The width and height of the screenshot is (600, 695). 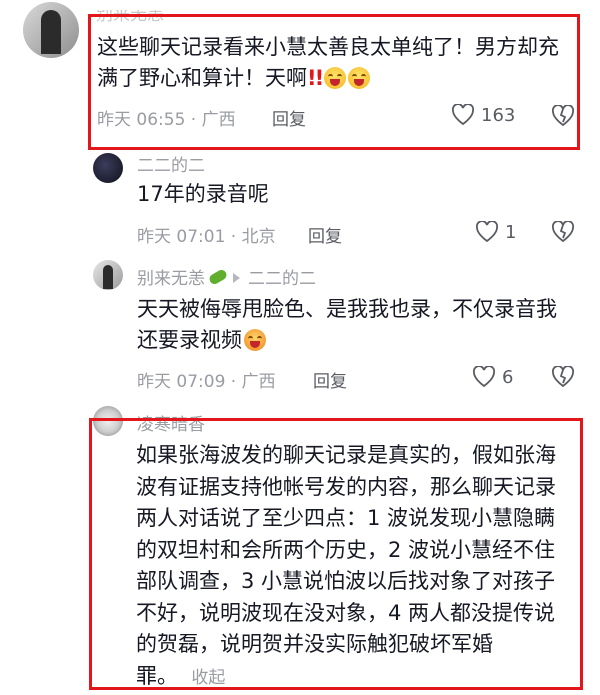 What do you see at coordinates (203, 194) in the screenshot?
I see `comment-text: 17年的录音呢` at bounding box center [203, 194].